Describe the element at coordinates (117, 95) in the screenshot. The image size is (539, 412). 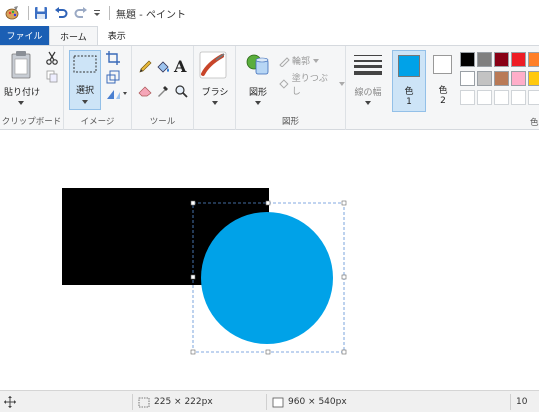
I see `rotate-icon` at that location.